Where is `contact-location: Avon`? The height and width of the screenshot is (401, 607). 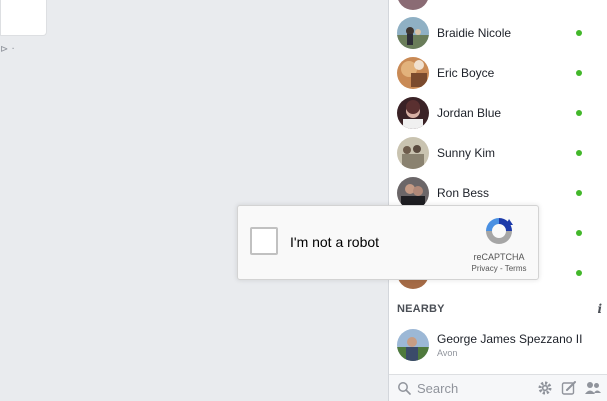
contact-location: Avon is located at coordinates (447, 353).